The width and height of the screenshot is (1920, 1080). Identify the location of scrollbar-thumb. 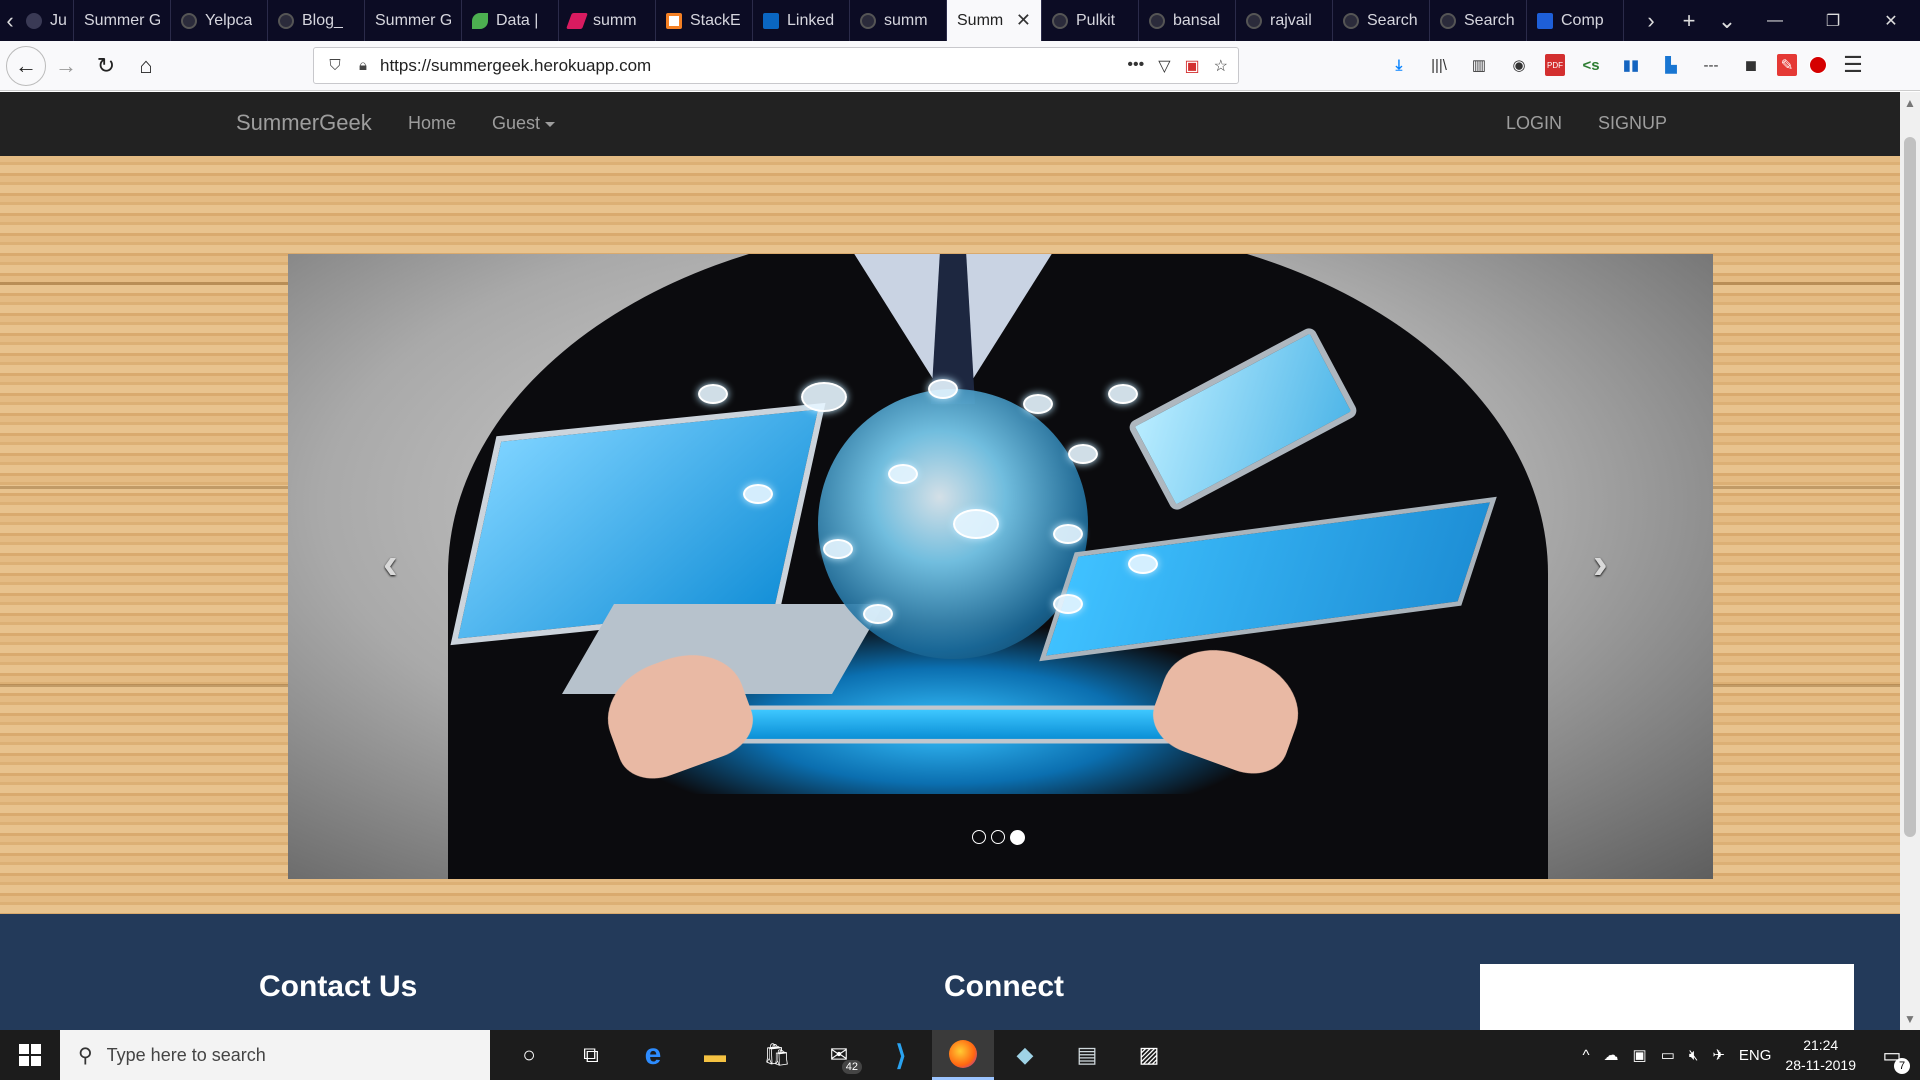
(1910, 487).